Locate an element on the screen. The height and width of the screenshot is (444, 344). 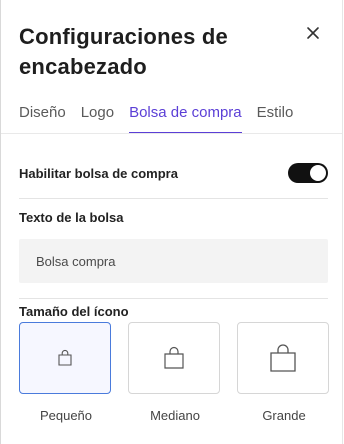
toggle-knob is located at coordinates (318, 173).